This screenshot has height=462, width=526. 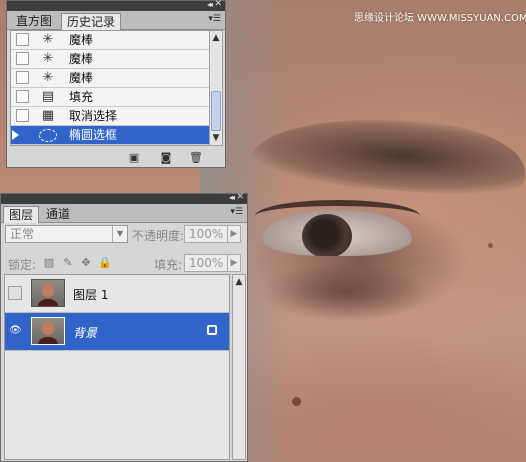 I want to click on lock-icon: ■, so click(x=212, y=330).